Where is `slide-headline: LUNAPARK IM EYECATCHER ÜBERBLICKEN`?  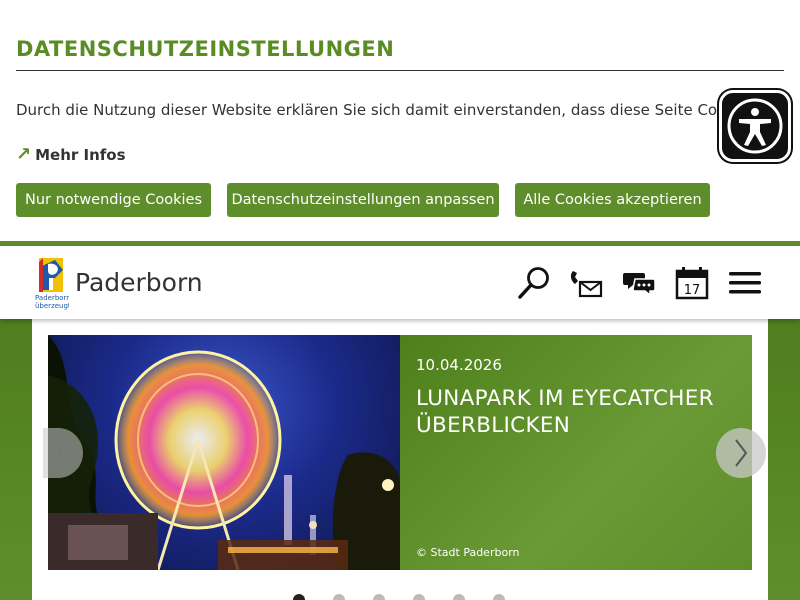
slide-headline: LUNAPARK IM EYECATCHER ÜBERBLICKEN is located at coordinates (576, 412).